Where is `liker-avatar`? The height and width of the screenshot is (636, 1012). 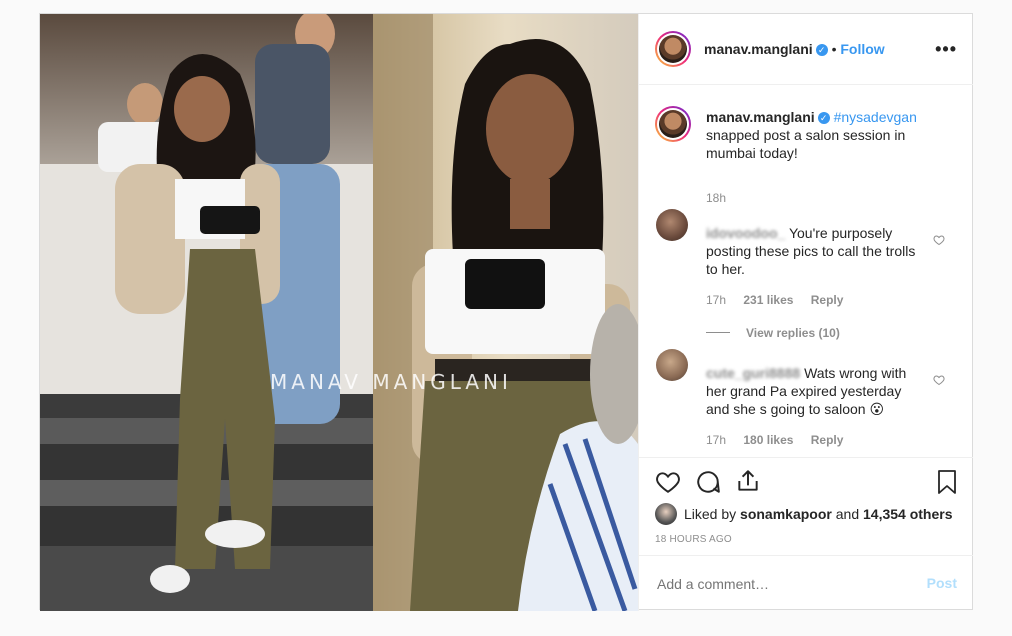 liker-avatar is located at coordinates (666, 514).